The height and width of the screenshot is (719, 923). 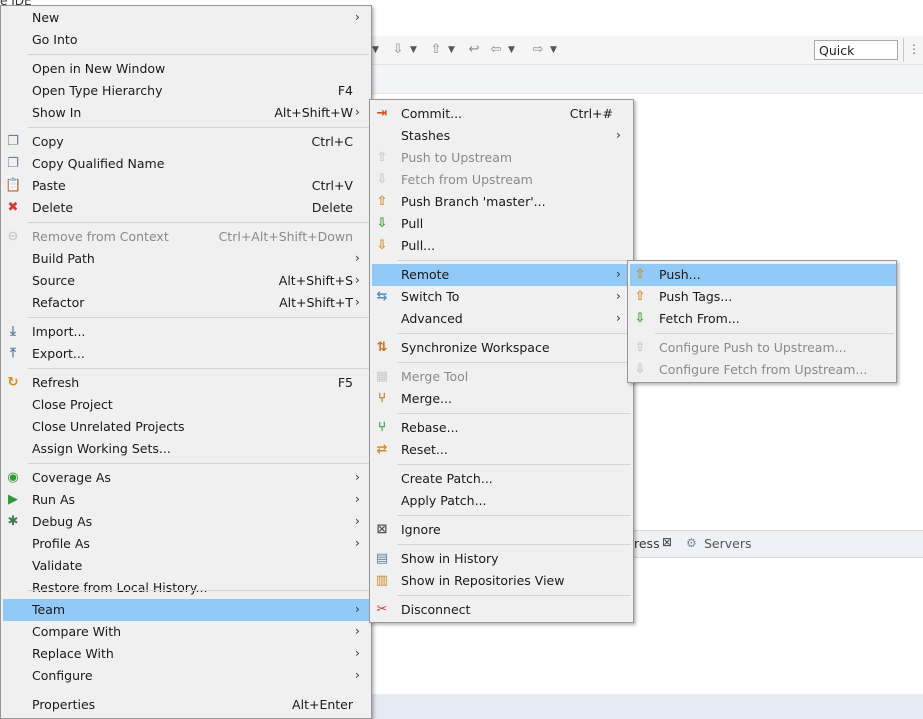 What do you see at coordinates (502, 224) in the screenshot?
I see `menu-item-pull: ⇩ Pull` at bounding box center [502, 224].